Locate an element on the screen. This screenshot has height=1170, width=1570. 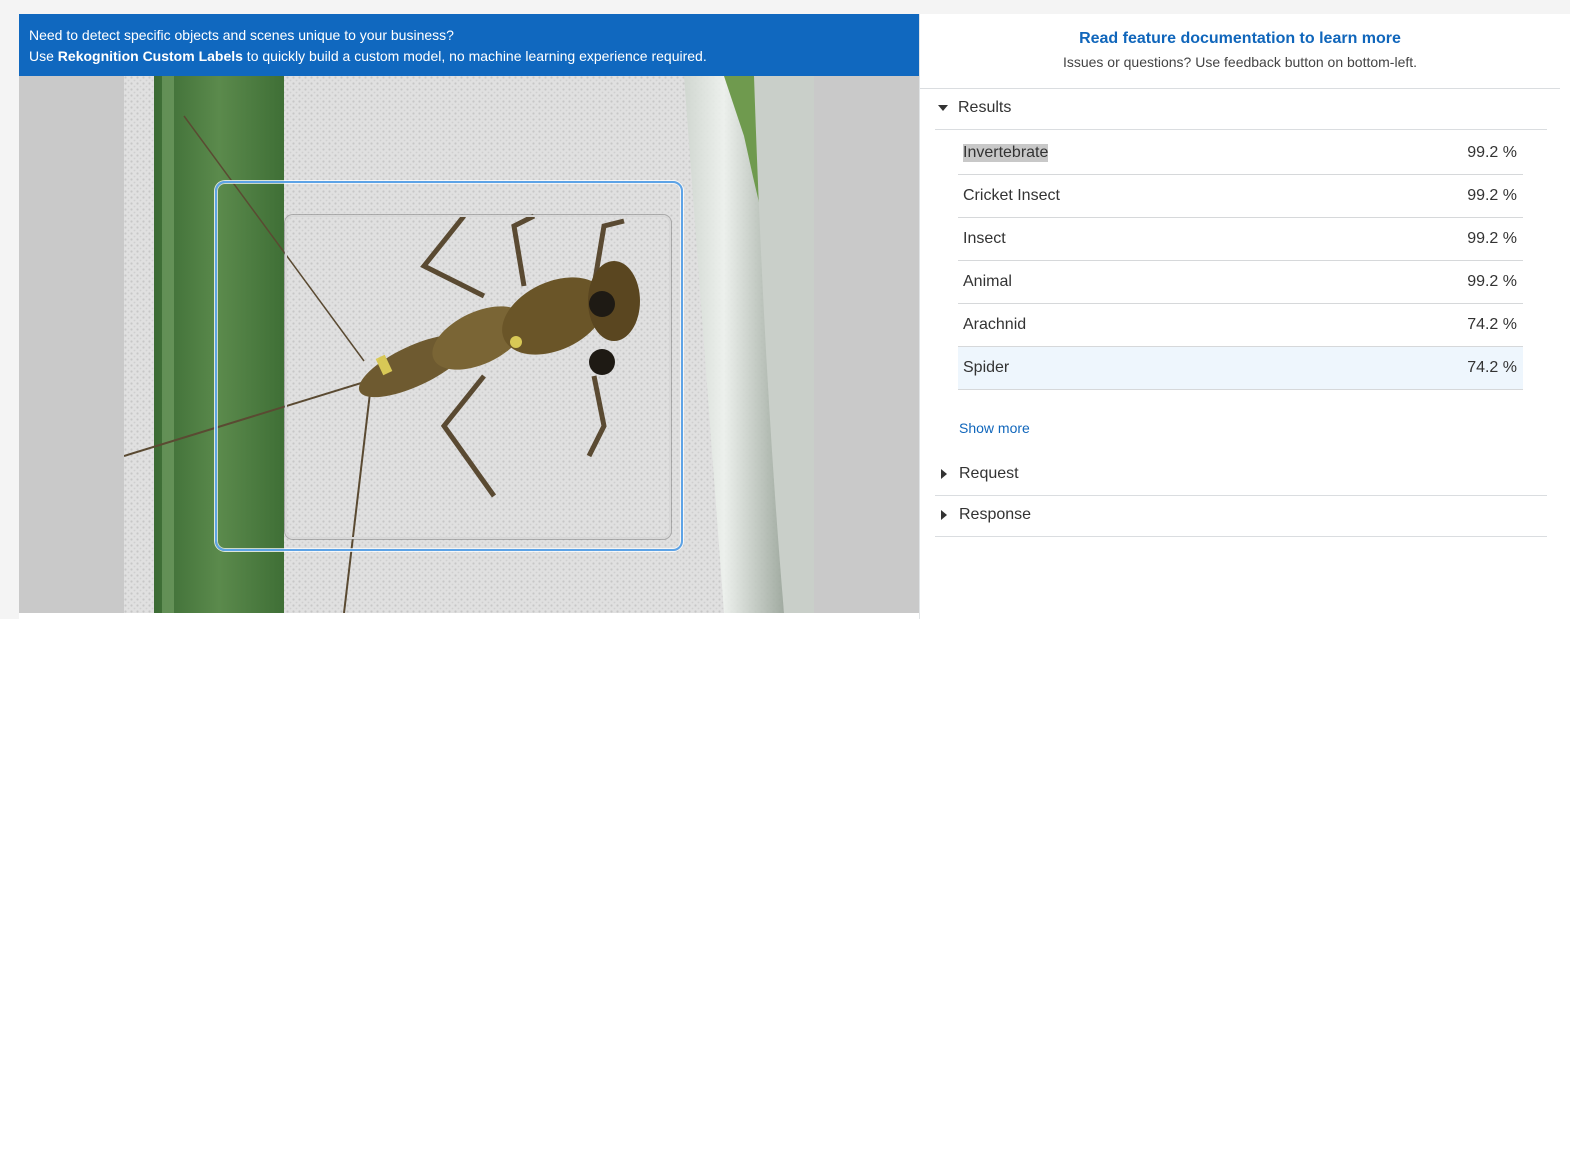
results-section-title: Results is located at coordinates (985, 107).